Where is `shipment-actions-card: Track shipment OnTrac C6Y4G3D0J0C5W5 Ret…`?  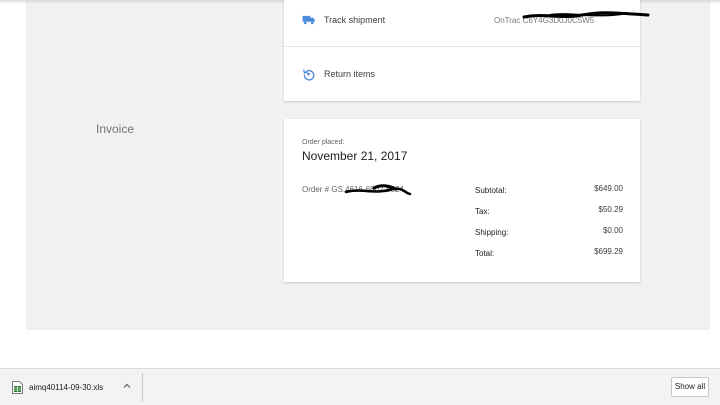
shipment-actions-card: Track shipment OnTrac C6Y4G3D0J0C5W5 Ret… is located at coordinates (467, 50).